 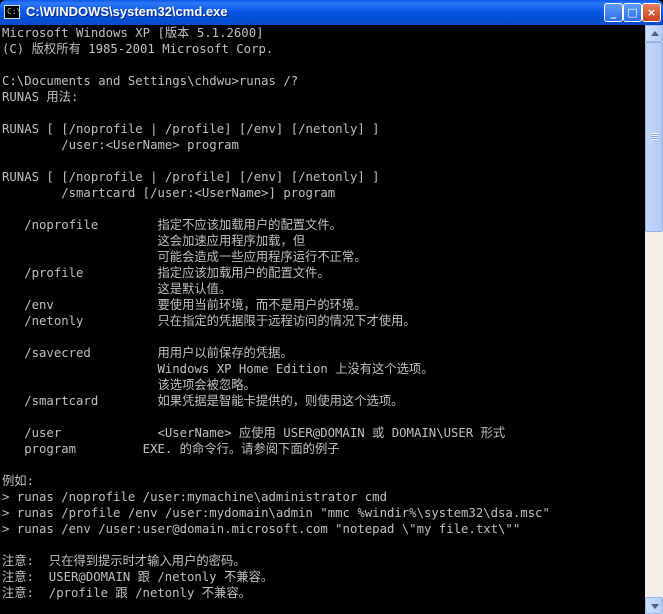 What do you see at coordinates (124, 561) in the screenshot?
I see `console-line: 注意: 只在得到提示时才输入用户的密码。` at bounding box center [124, 561].